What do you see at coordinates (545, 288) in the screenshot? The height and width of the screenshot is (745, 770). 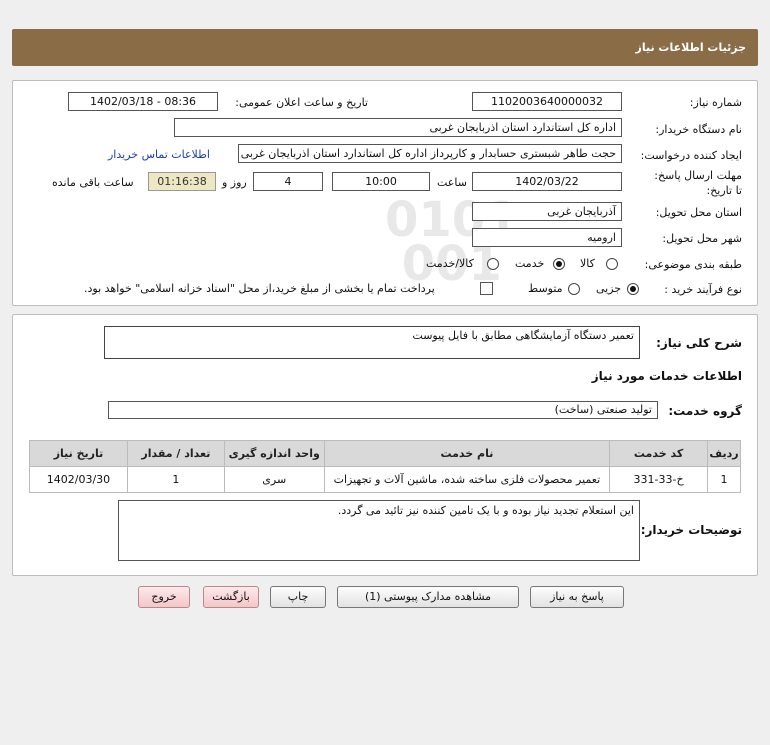 I see `process-option-medium: متوسط` at bounding box center [545, 288].